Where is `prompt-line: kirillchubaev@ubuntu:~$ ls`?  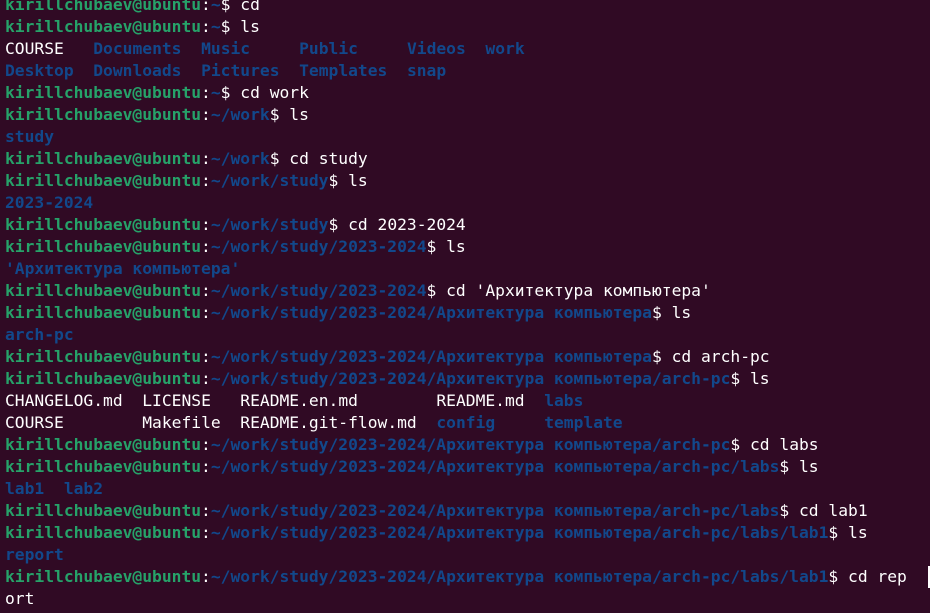
prompt-line: kirillchubaev@ubuntu:~$ ls is located at coordinates (467, 27).